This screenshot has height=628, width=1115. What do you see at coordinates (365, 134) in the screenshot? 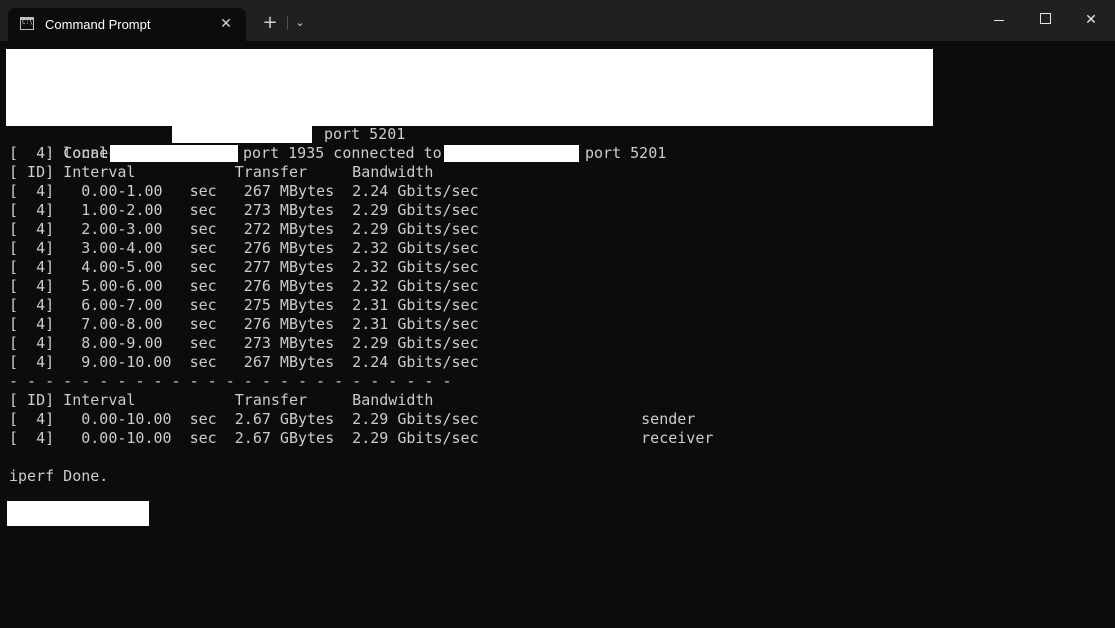
I see `connecting-port: port 5201` at bounding box center [365, 134].